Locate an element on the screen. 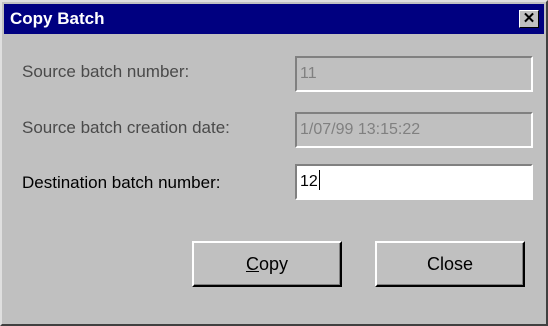 This screenshot has height=326, width=548. source-batch-number-value: 11 is located at coordinates (308, 73).